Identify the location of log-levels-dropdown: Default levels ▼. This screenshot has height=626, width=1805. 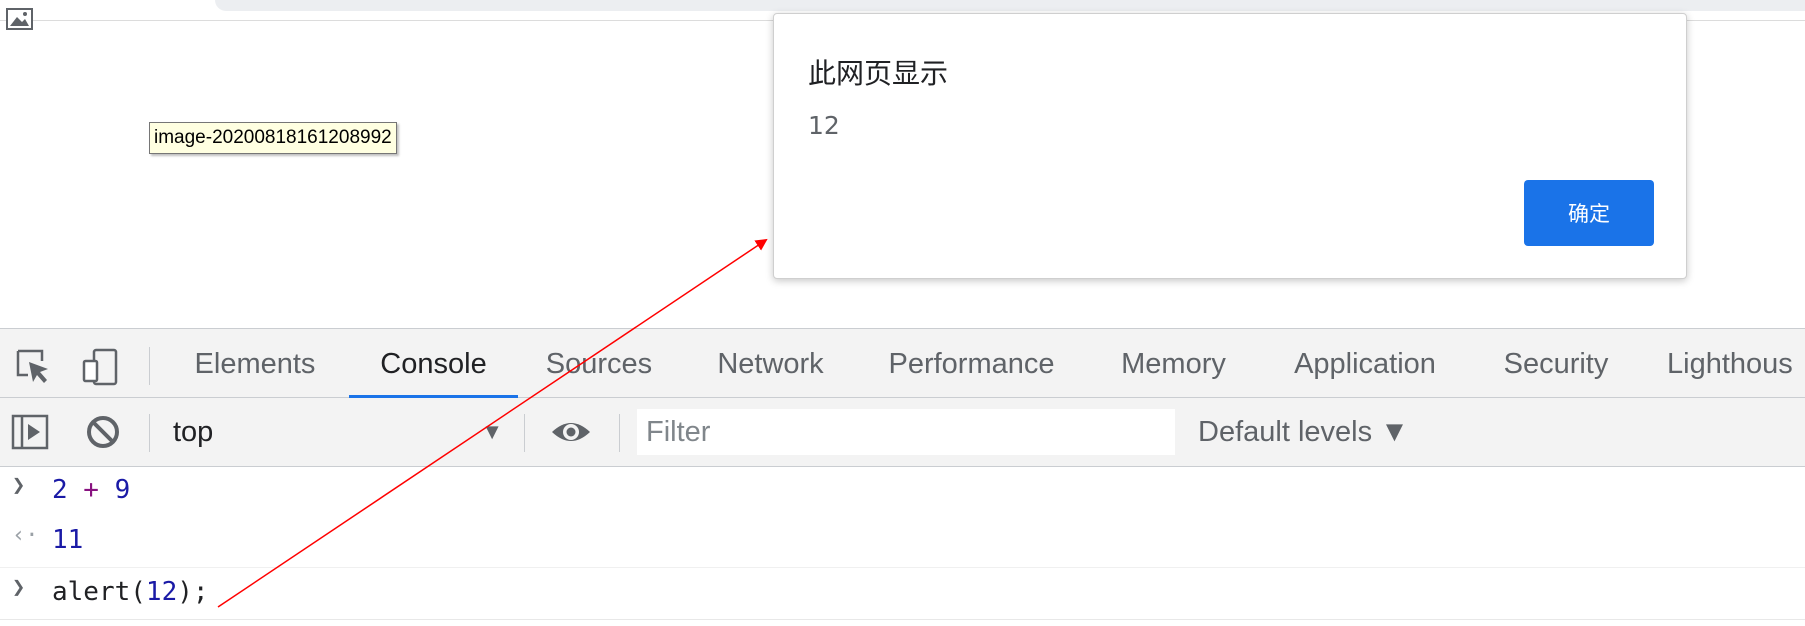
(1303, 432).